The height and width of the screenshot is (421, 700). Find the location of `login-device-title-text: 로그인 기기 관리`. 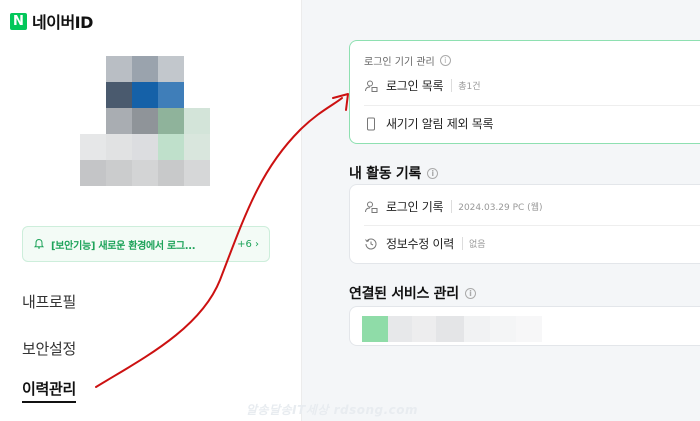

login-device-title-text: 로그인 기기 관리 is located at coordinates (399, 62).